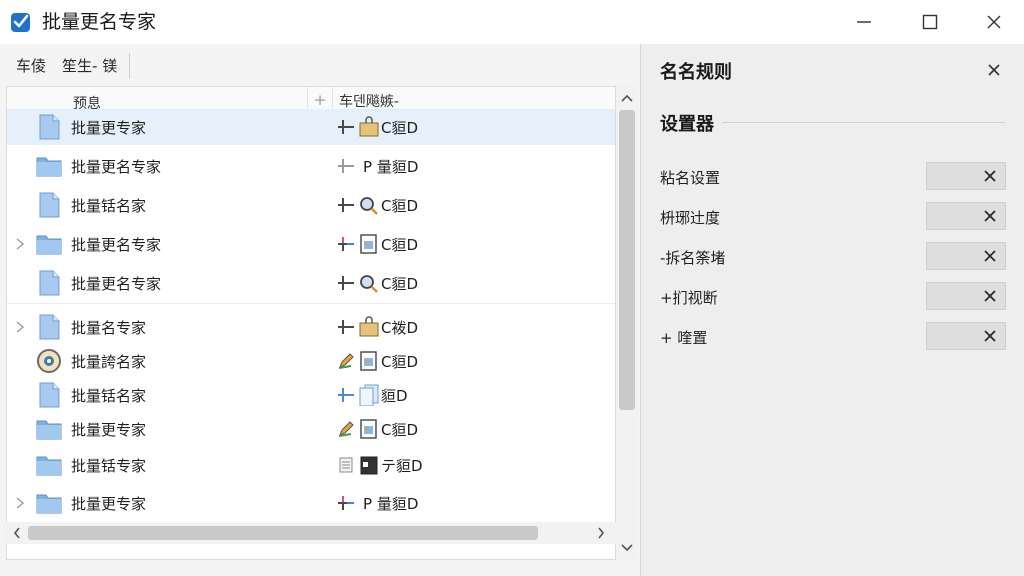  What do you see at coordinates (109, 328) in the screenshot?
I see `file-name: 批量名专家` at bounding box center [109, 328].